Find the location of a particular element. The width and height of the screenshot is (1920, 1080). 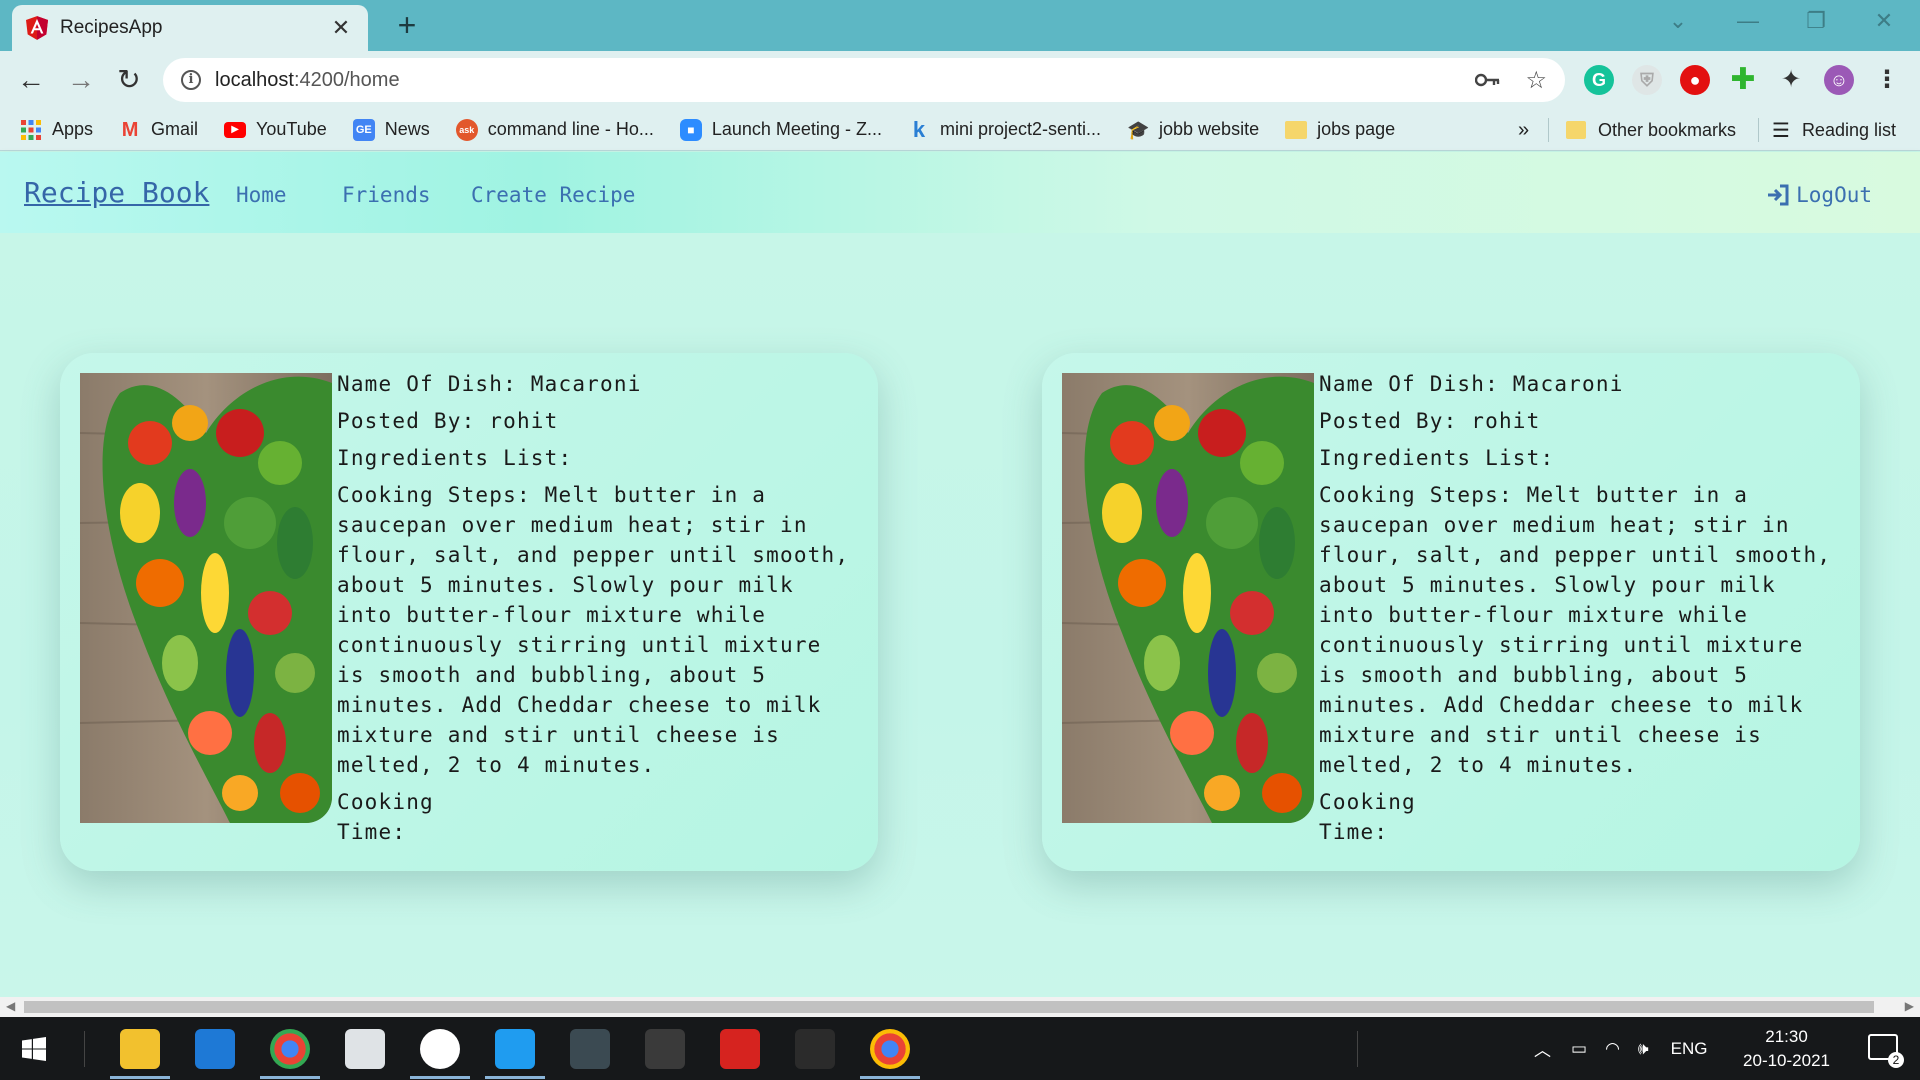

bookmark-news: GE News is located at coordinates (391, 129).